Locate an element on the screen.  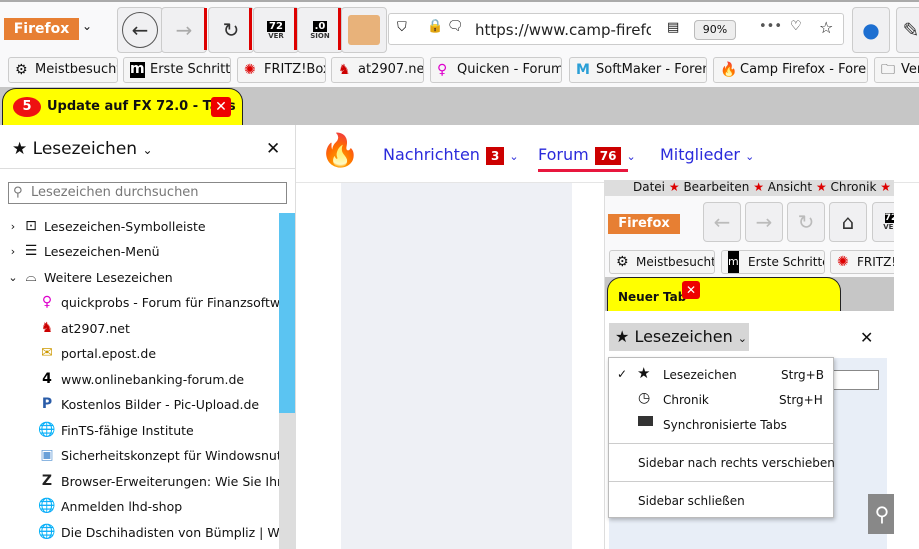
scrollbar is located at coordinates (287, 381).